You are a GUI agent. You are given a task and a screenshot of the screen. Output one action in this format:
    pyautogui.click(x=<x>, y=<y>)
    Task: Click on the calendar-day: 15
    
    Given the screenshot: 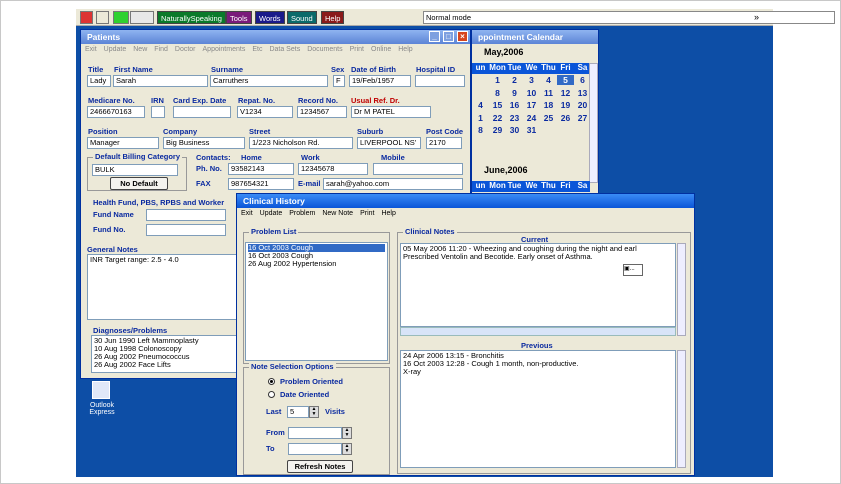 What is the action you would take?
    pyautogui.click(x=497, y=105)
    